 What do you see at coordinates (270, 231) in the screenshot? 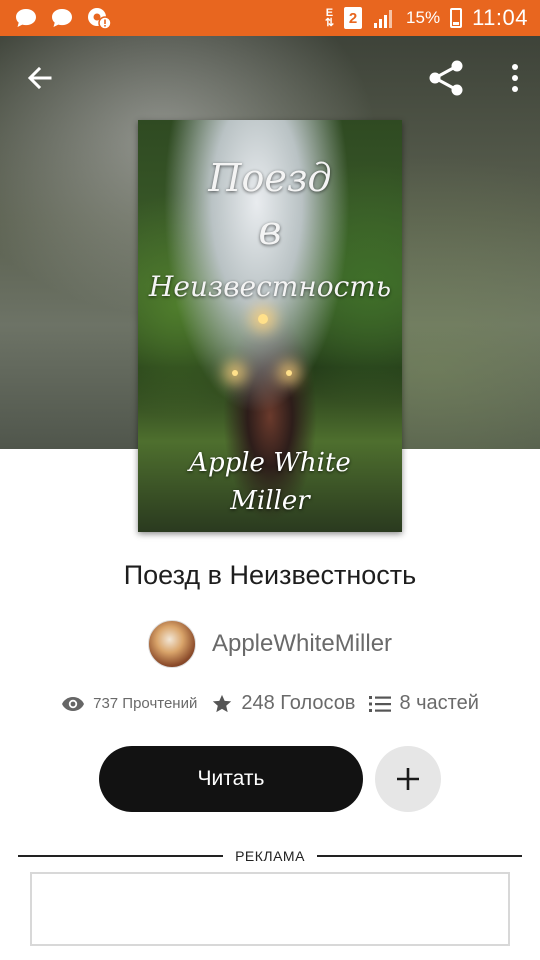
I see `cover-title-line: в` at bounding box center [270, 231].